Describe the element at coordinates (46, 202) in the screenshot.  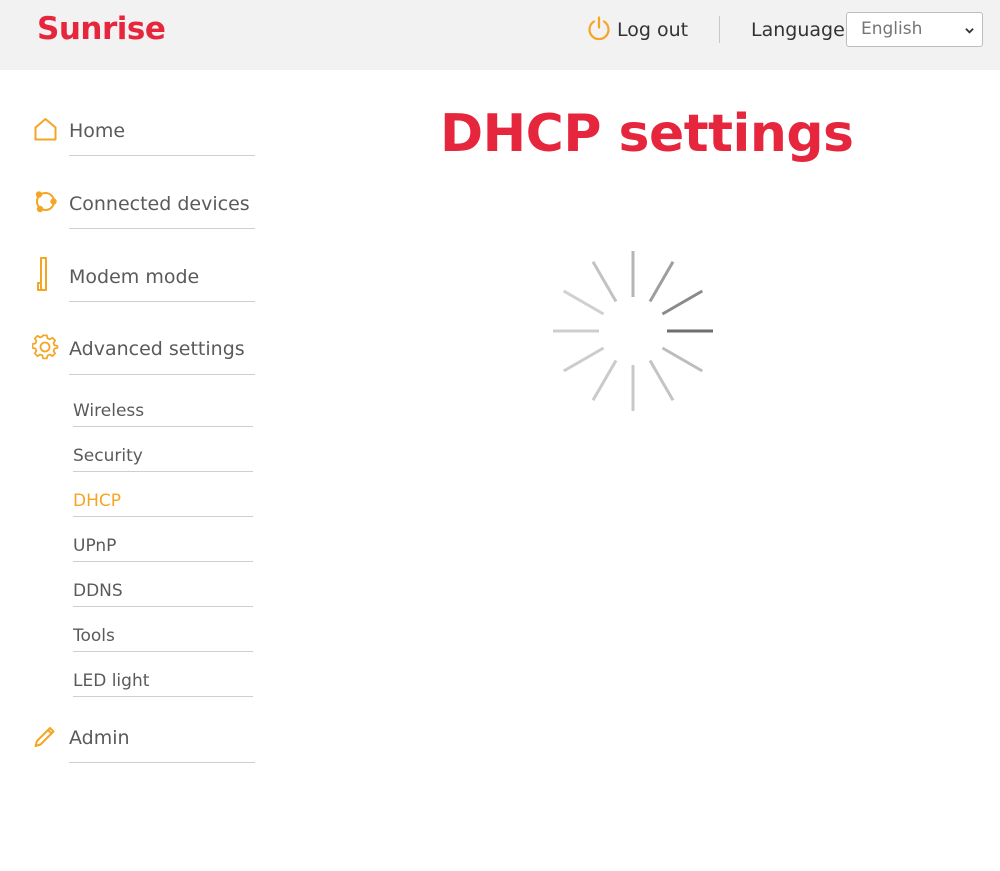
I see `connected-devices-icon` at that location.